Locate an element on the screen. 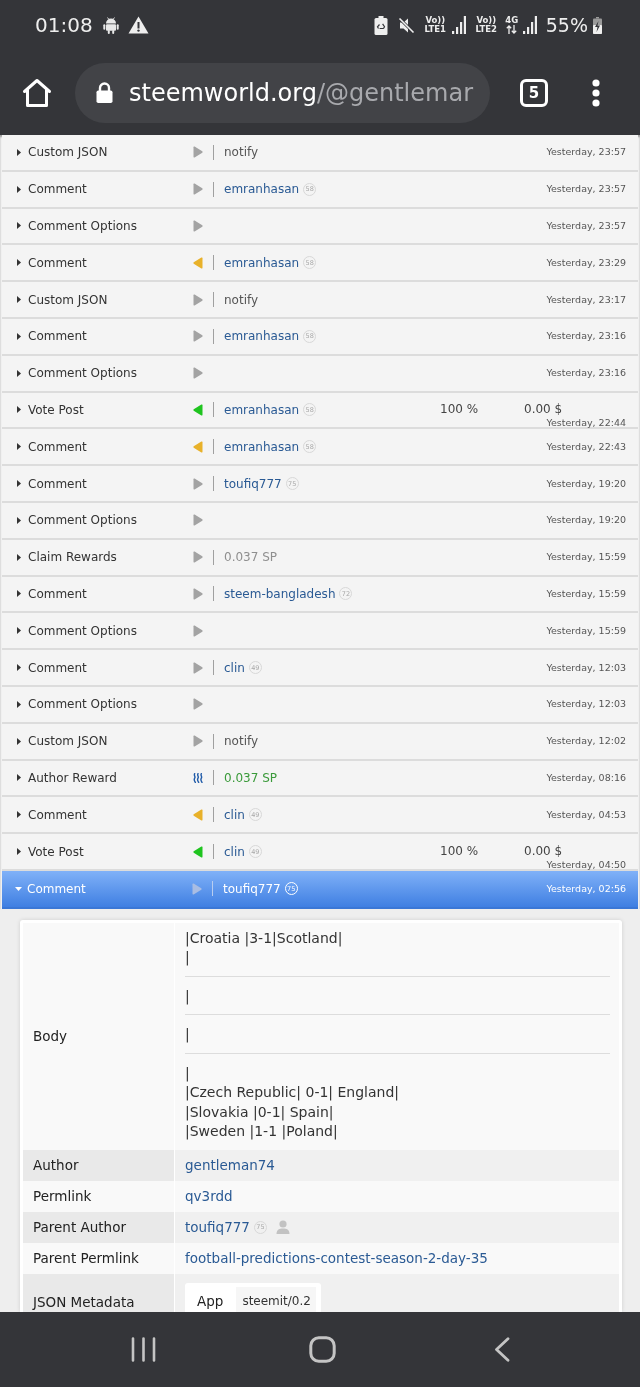 The height and width of the screenshot is (1387, 640). operation-time: Yesterday, 12:03 is located at coordinates (586, 667).